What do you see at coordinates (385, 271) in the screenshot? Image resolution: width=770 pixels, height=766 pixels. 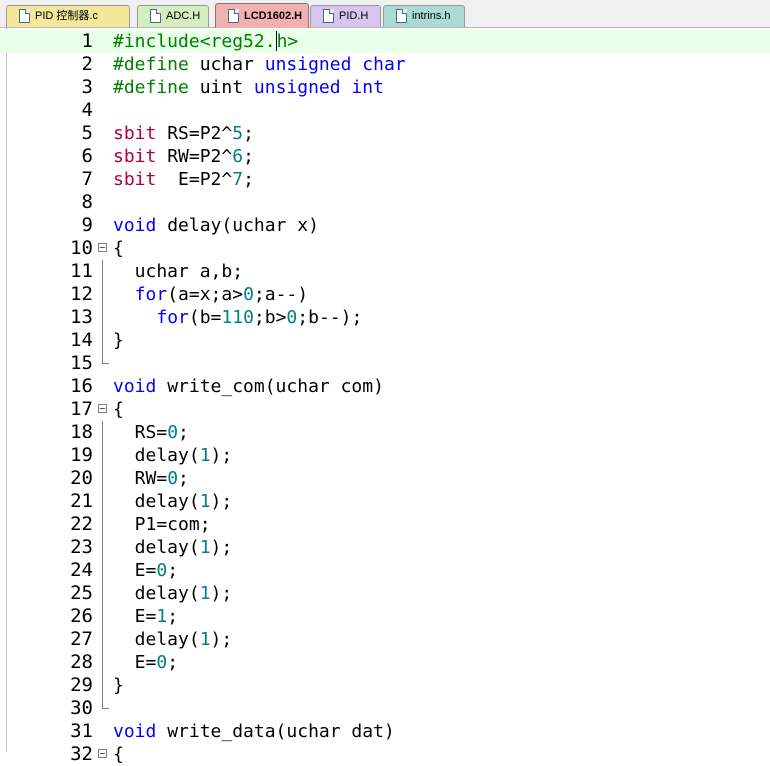 I see `code-line: 11 uchar a,b;` at bounding box center [385, 271].